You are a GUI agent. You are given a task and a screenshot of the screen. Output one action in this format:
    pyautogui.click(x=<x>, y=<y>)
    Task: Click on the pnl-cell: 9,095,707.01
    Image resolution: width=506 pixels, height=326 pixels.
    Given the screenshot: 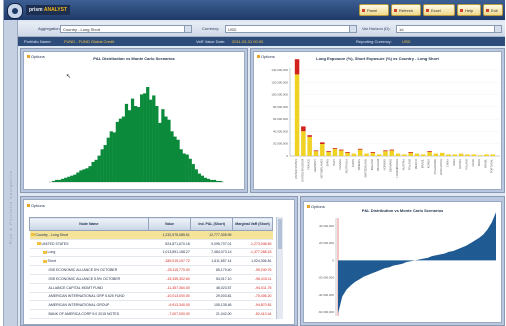 What is the action you would take?
    pyautogui.click(x=211, y=244)
    